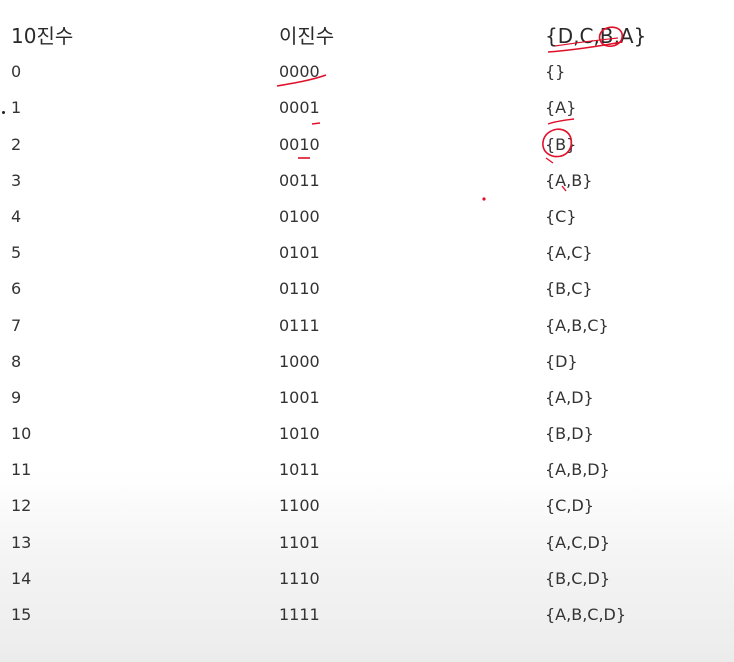 The height and width of the screenshot is (662, 734). I want to click on header-binary: 이진수, so click(307, 36).